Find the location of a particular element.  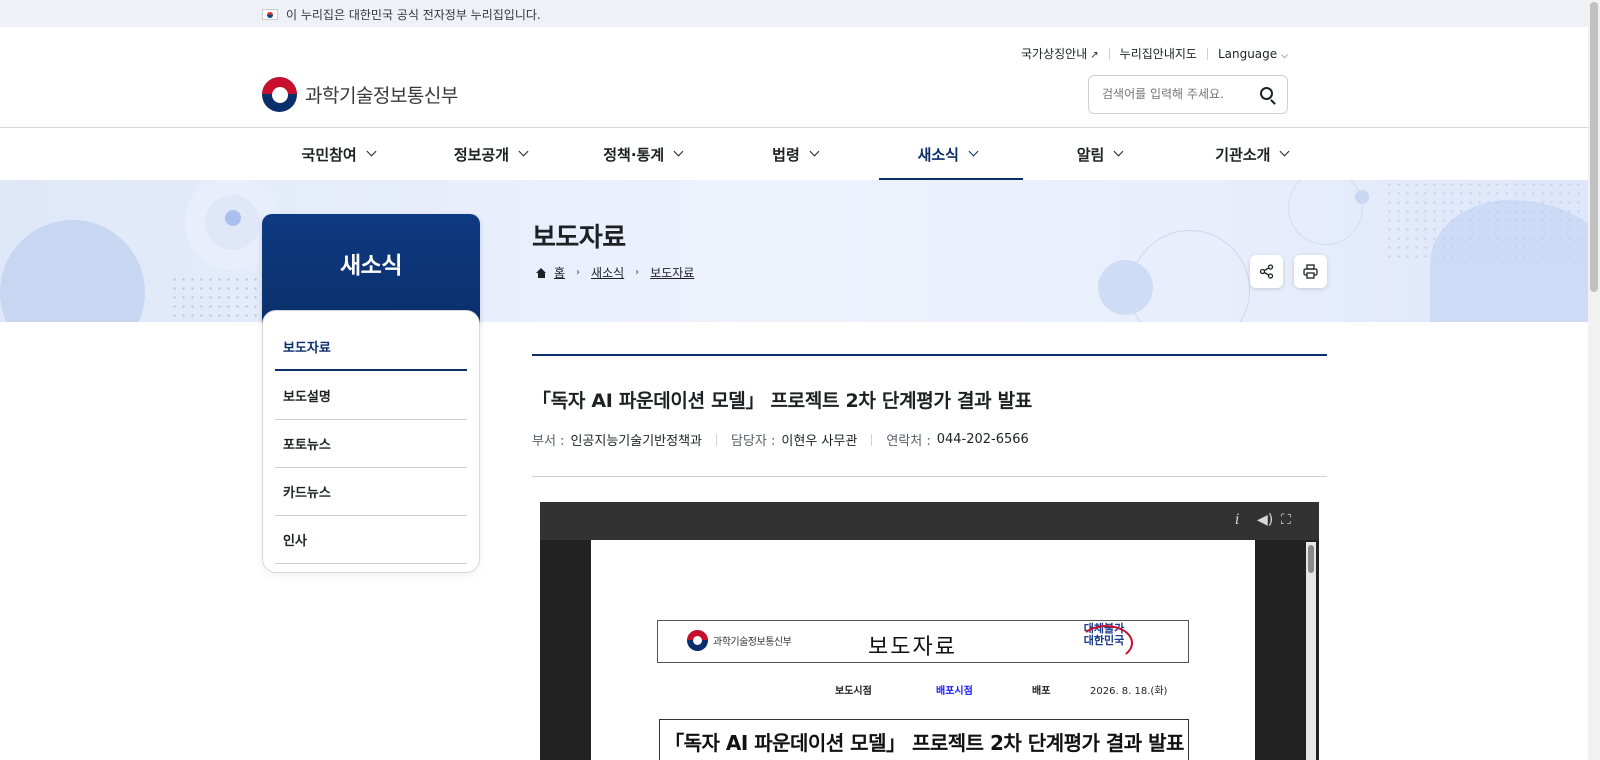

utility-links: 국가상징안내 ↗ 누리집안내지도 Language ⌵ is located at coordinates (1154, 53).